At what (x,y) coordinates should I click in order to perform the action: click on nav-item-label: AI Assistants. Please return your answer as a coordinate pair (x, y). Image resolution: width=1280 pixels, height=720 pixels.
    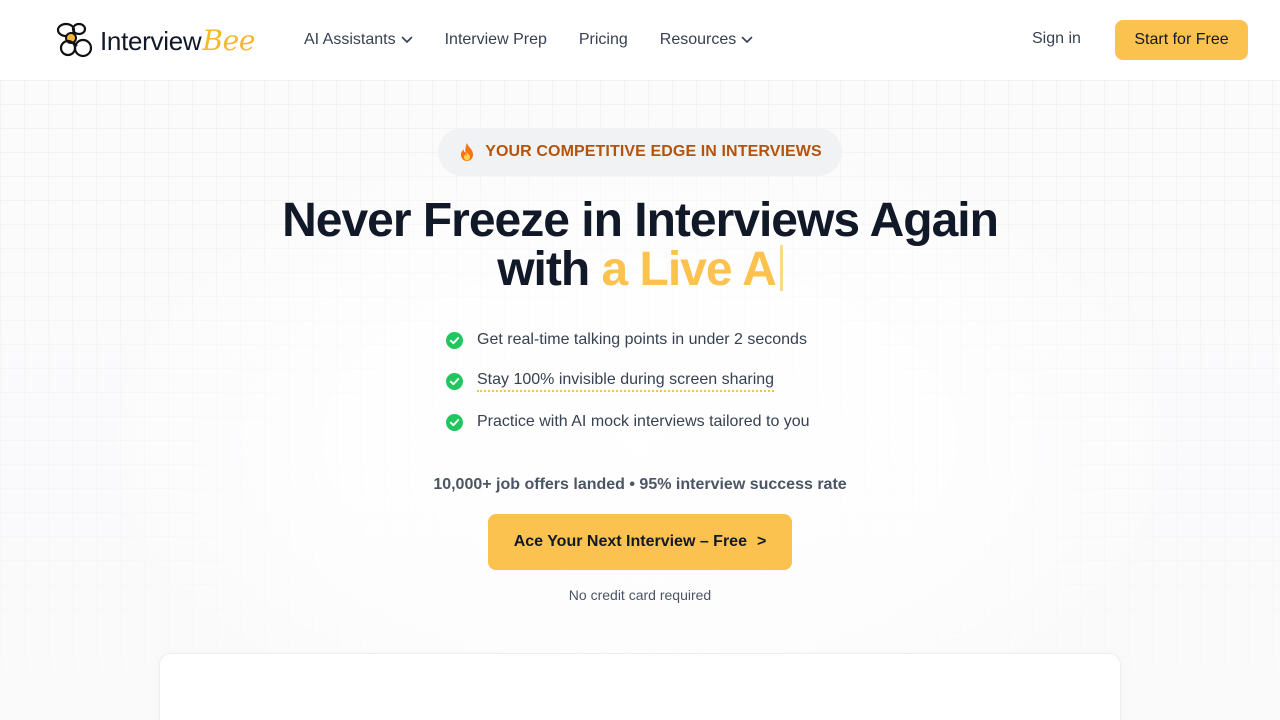
    Looking at the image, I should click on (350, 39).